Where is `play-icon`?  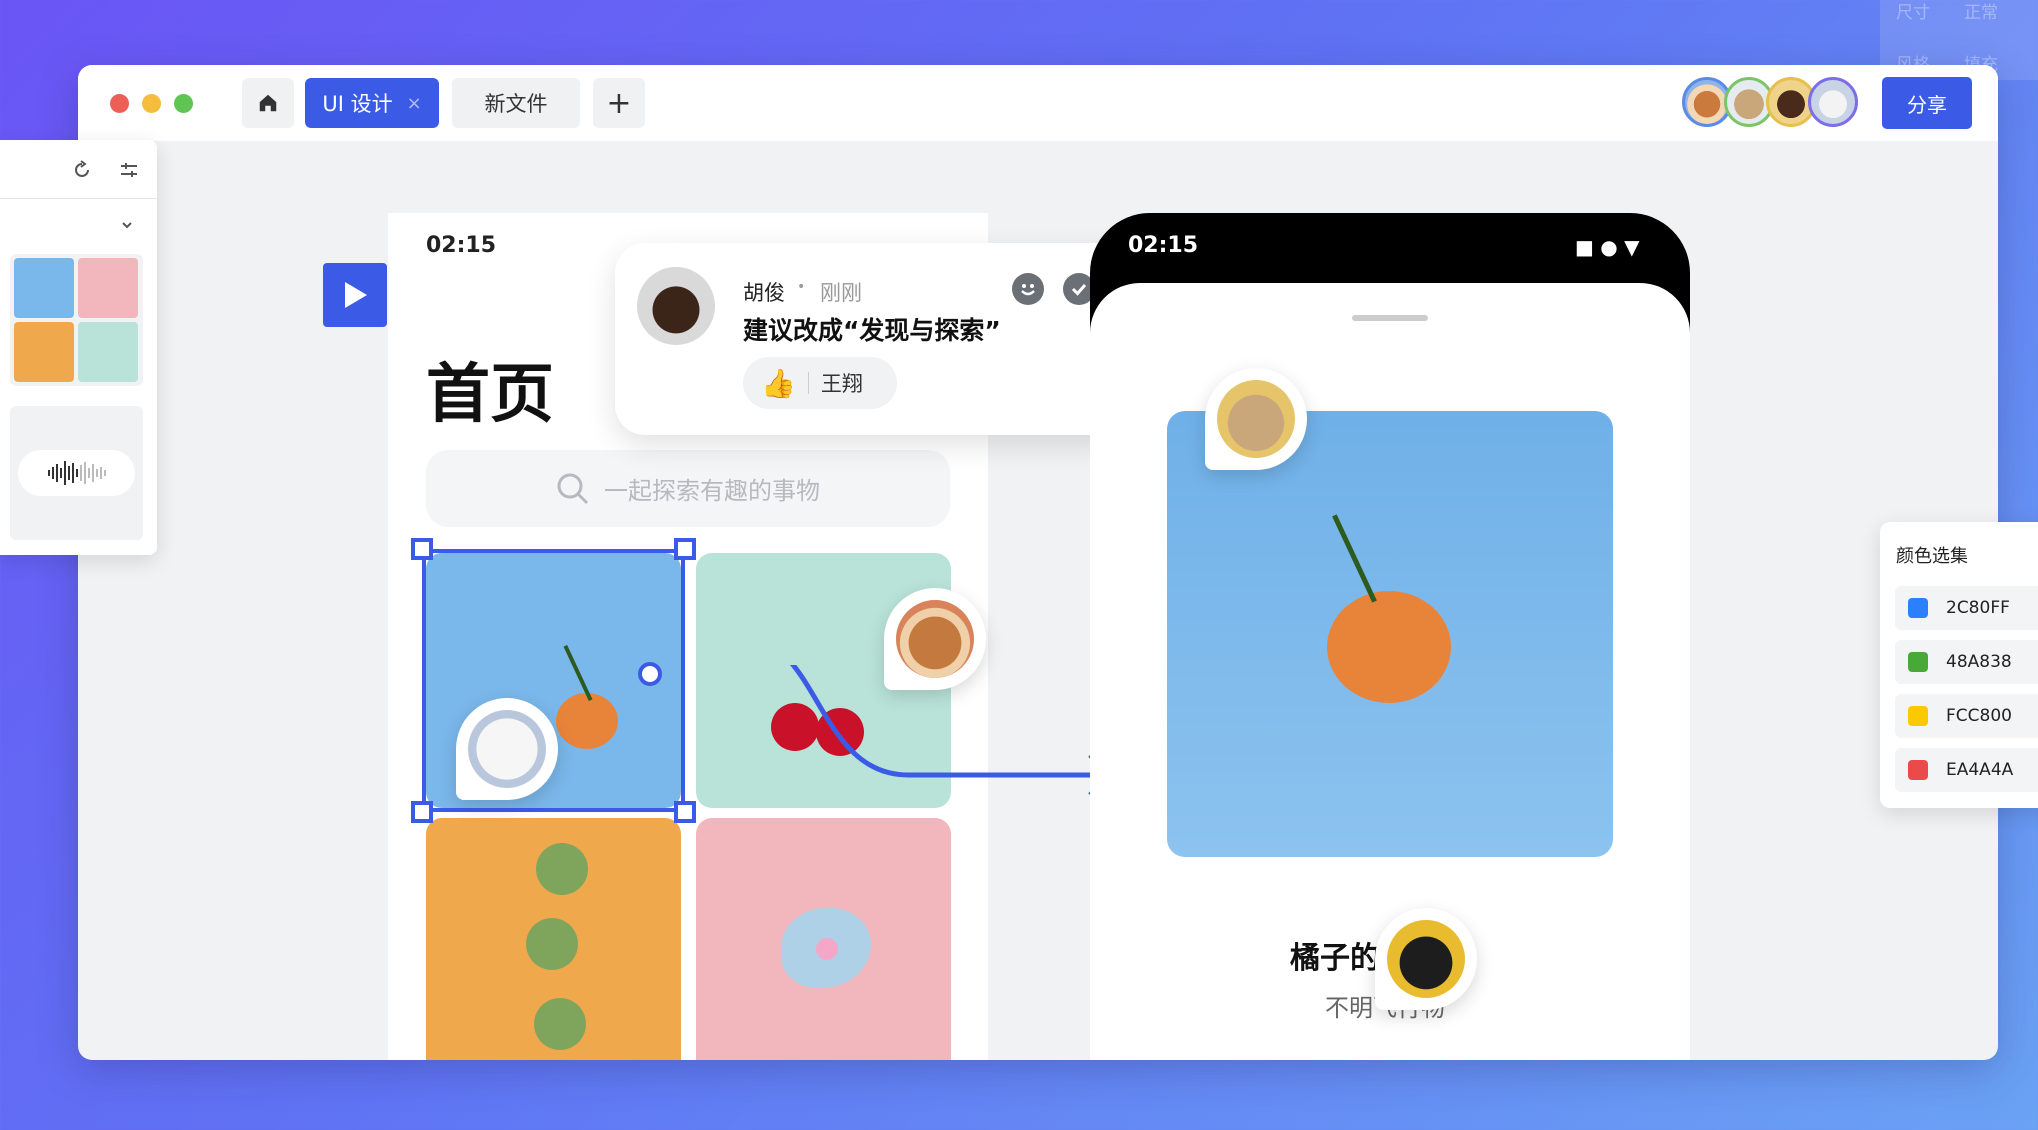 play-icon is located at coordinates (356, 295).